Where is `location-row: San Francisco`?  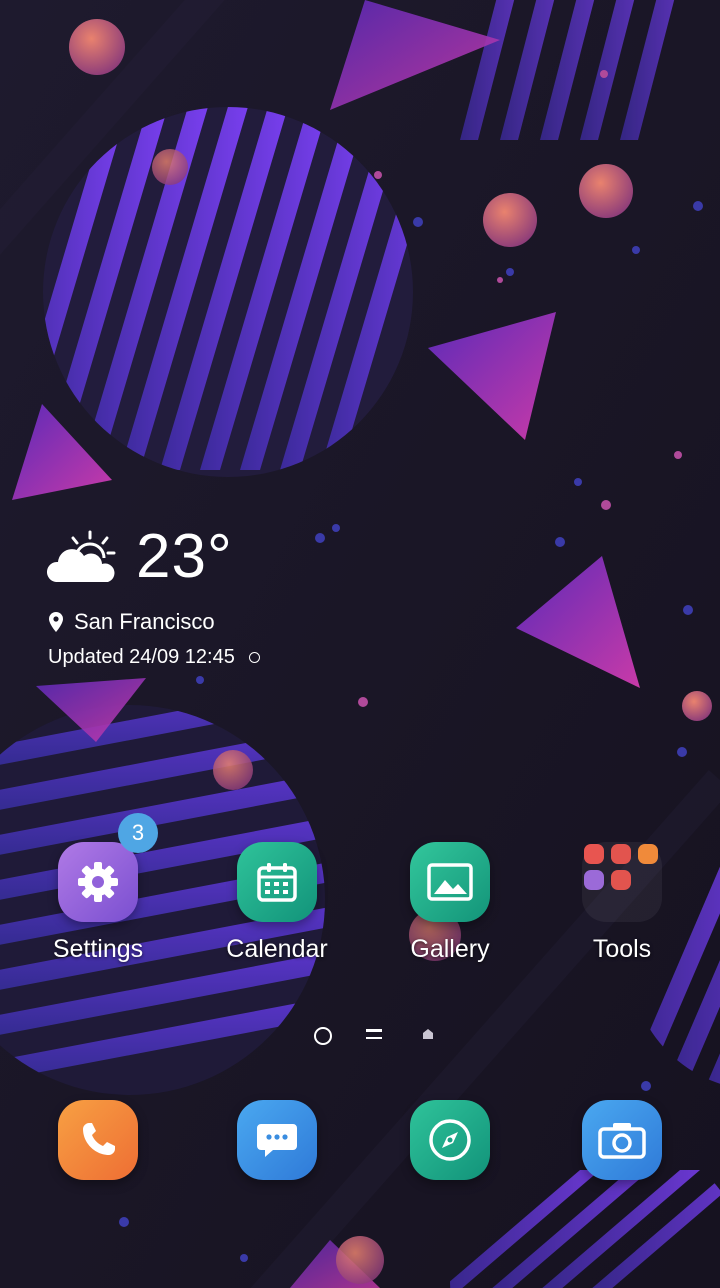 location-row: San Francisco is located at coordinates (131, 622).